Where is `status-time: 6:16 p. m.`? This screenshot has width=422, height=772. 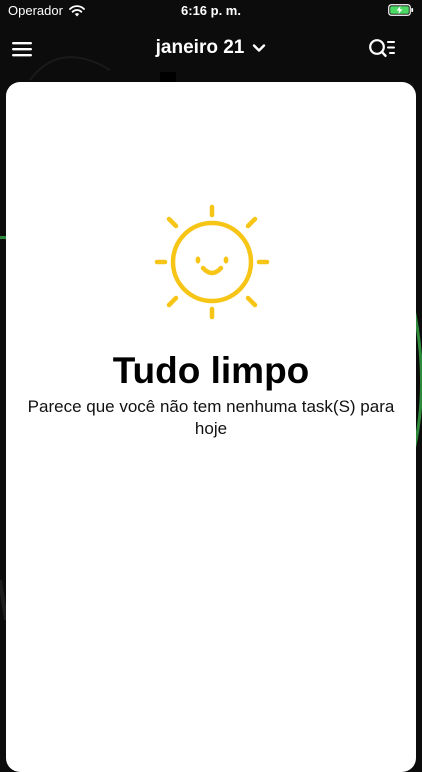
status-time: 6:16 p. m. is located at coordinates (211, 10).